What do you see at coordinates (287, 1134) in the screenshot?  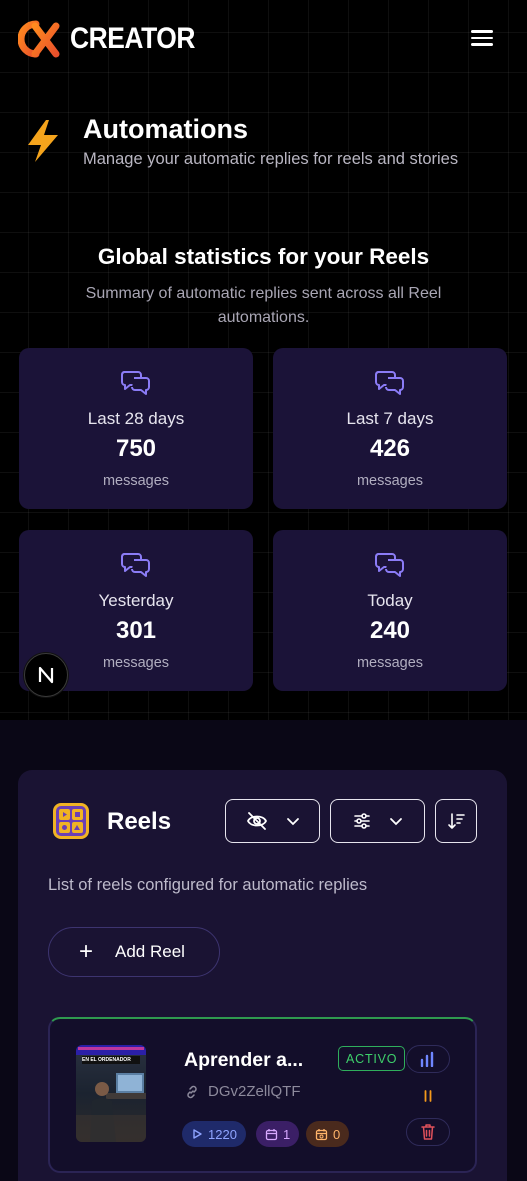 I see `scheduled-count: 1` at bounding box center [287, 1134].